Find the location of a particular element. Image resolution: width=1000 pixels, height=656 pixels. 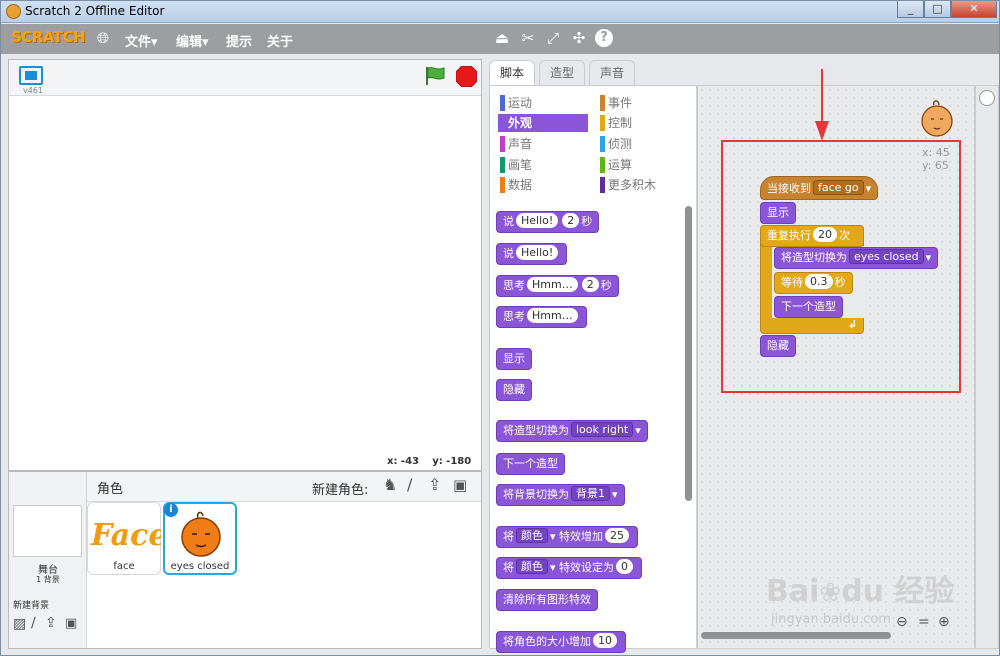

current-sprite-thumbnail is located at coordinates (937, 118).